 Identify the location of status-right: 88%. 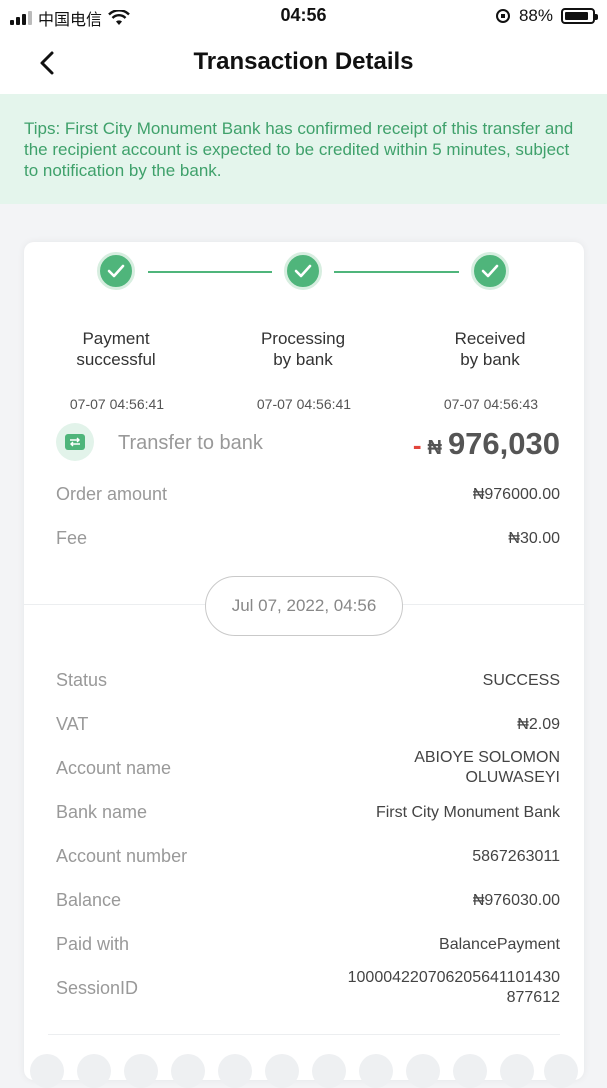
(546, 16).